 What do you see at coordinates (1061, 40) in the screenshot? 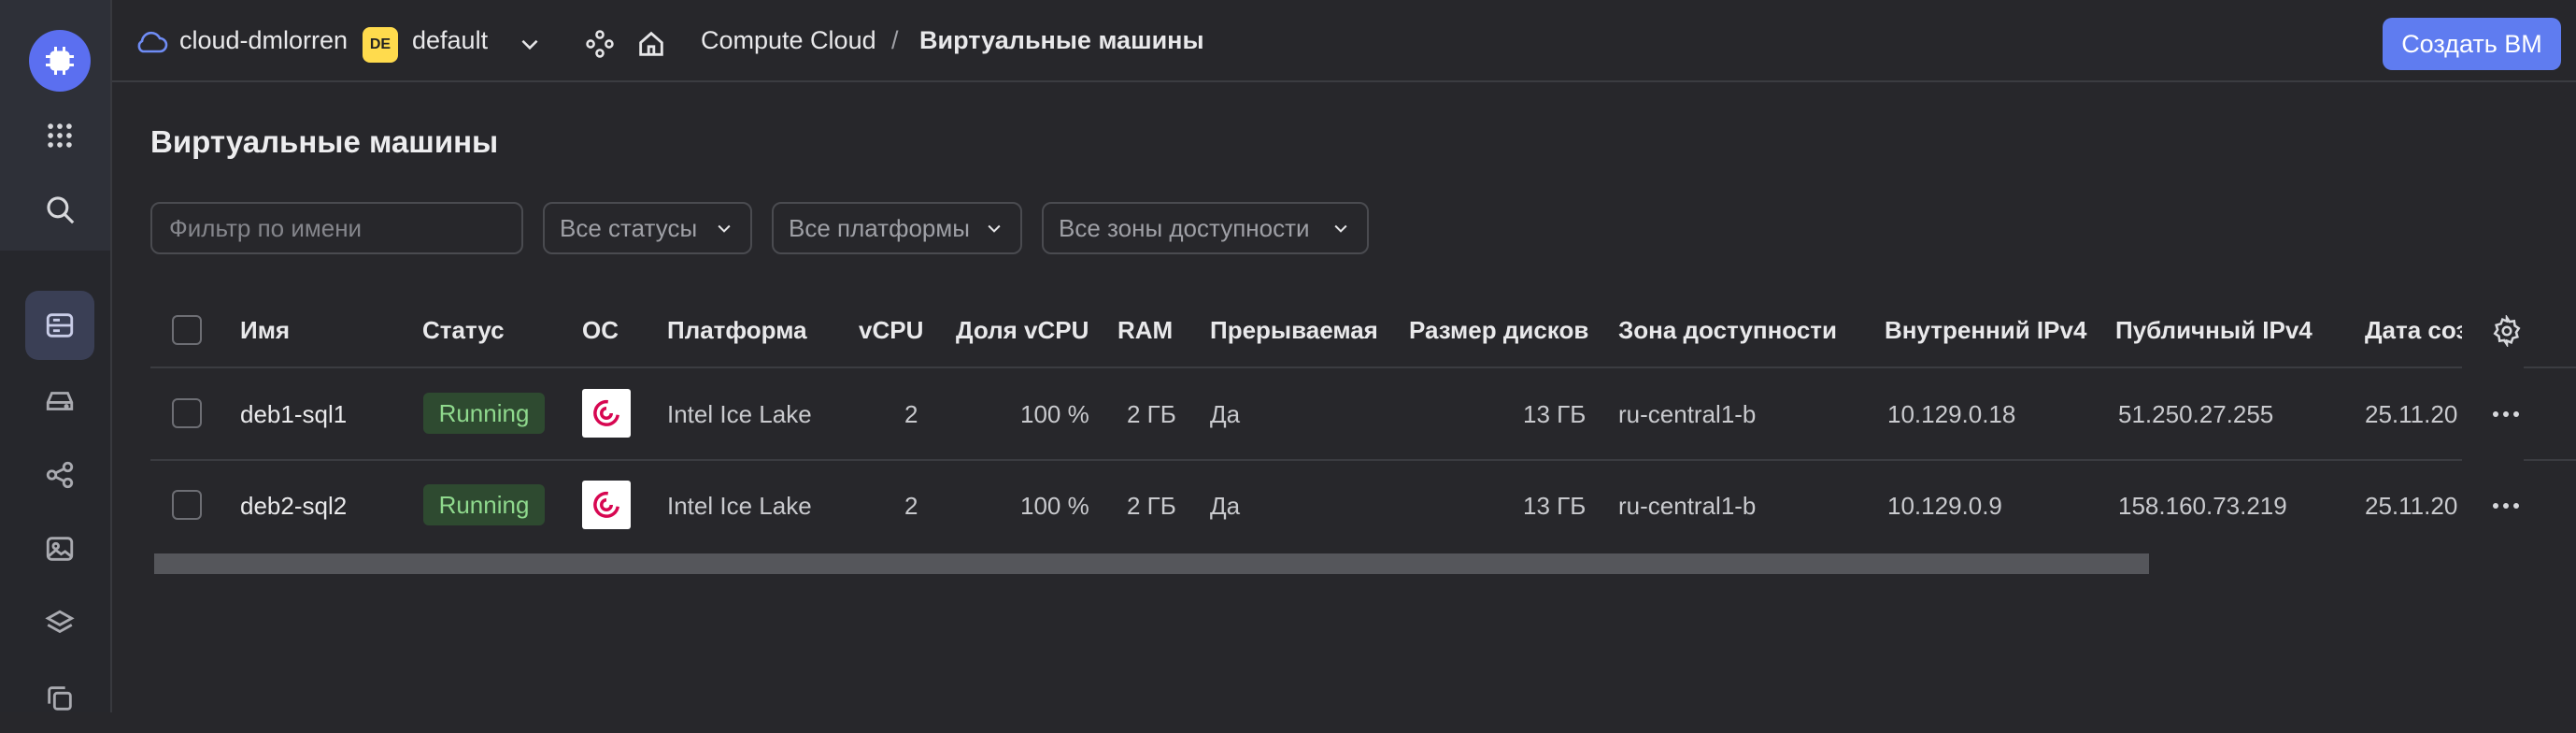
I see `breadcrumb-current: Виртуальные машины` at bounding box center [1061, 40].